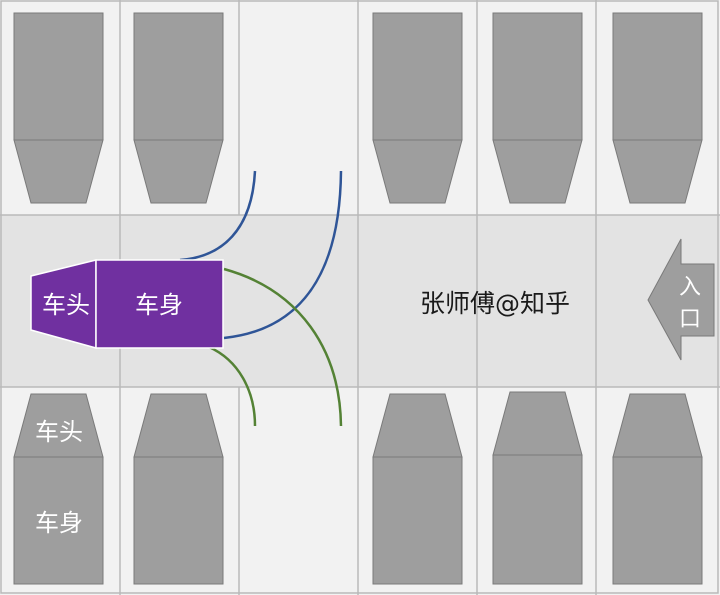  What do you see at coordinates (59, 523) in the screenshot?
I see `parked-car-body-label: 车身` at bounding box center [59, 523].